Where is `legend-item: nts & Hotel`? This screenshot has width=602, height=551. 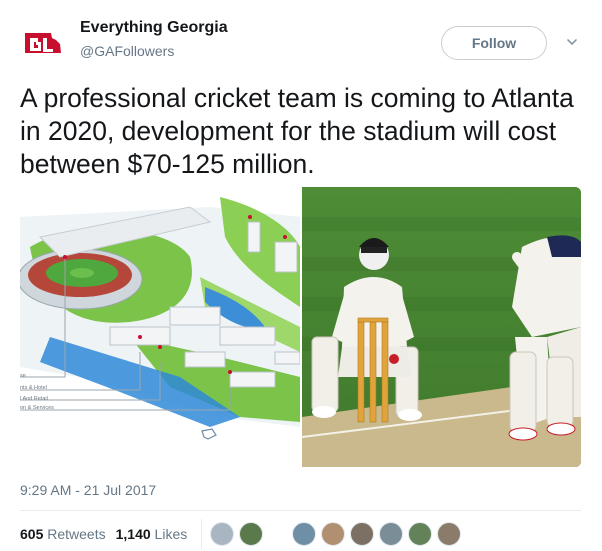
legend-item: nts & Hotel is located at coordinates (33, 388).